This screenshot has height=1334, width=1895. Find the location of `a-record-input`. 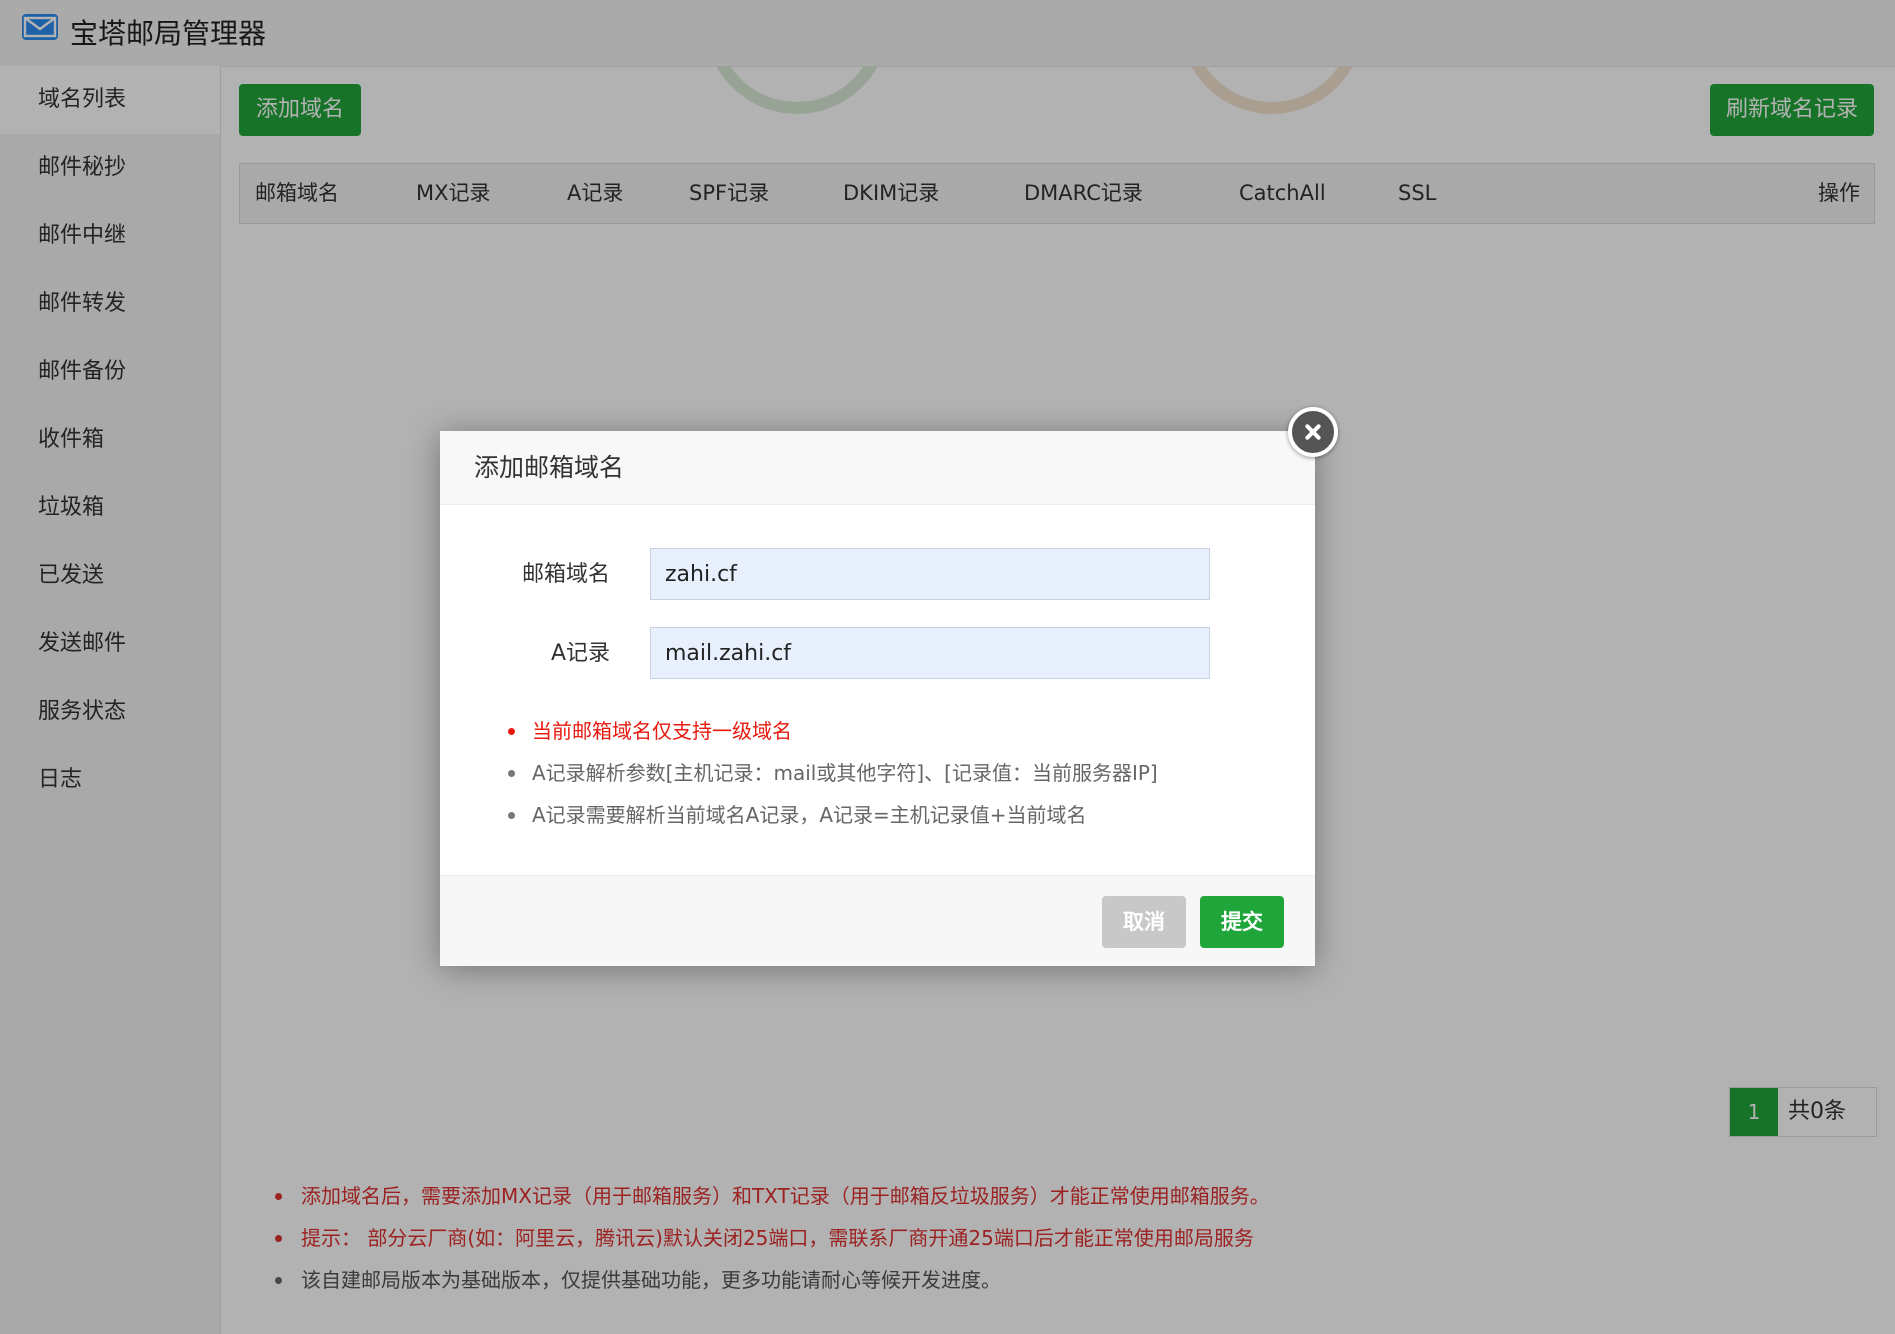

a-record-input is located at coordinates (930, 653).